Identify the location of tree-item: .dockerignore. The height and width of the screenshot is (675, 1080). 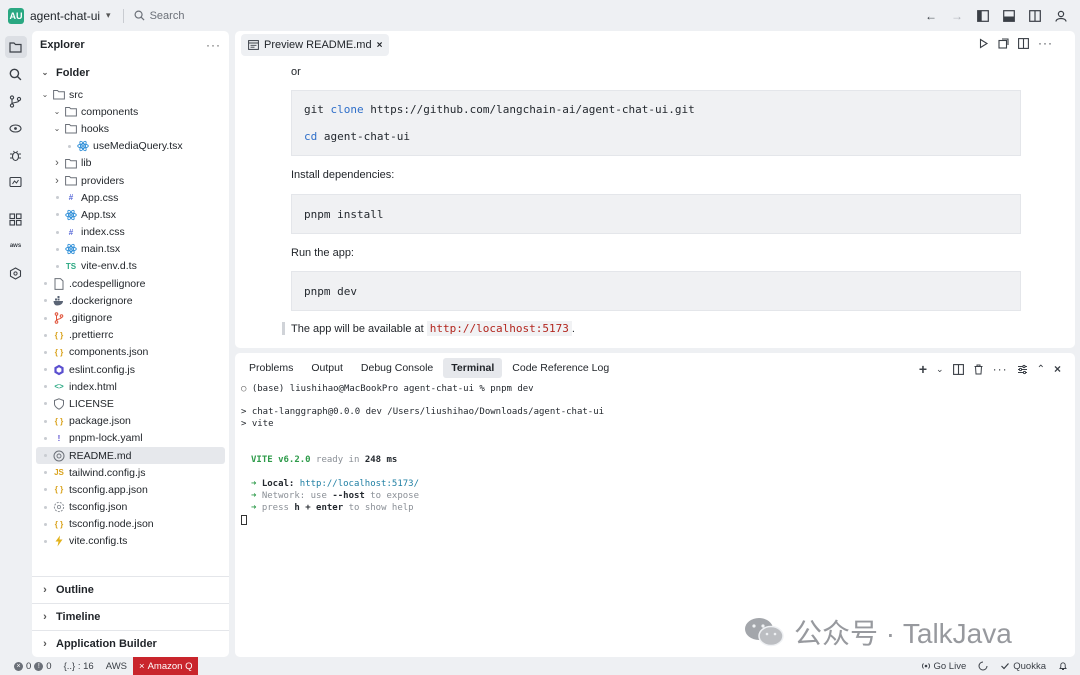
(130, 300).